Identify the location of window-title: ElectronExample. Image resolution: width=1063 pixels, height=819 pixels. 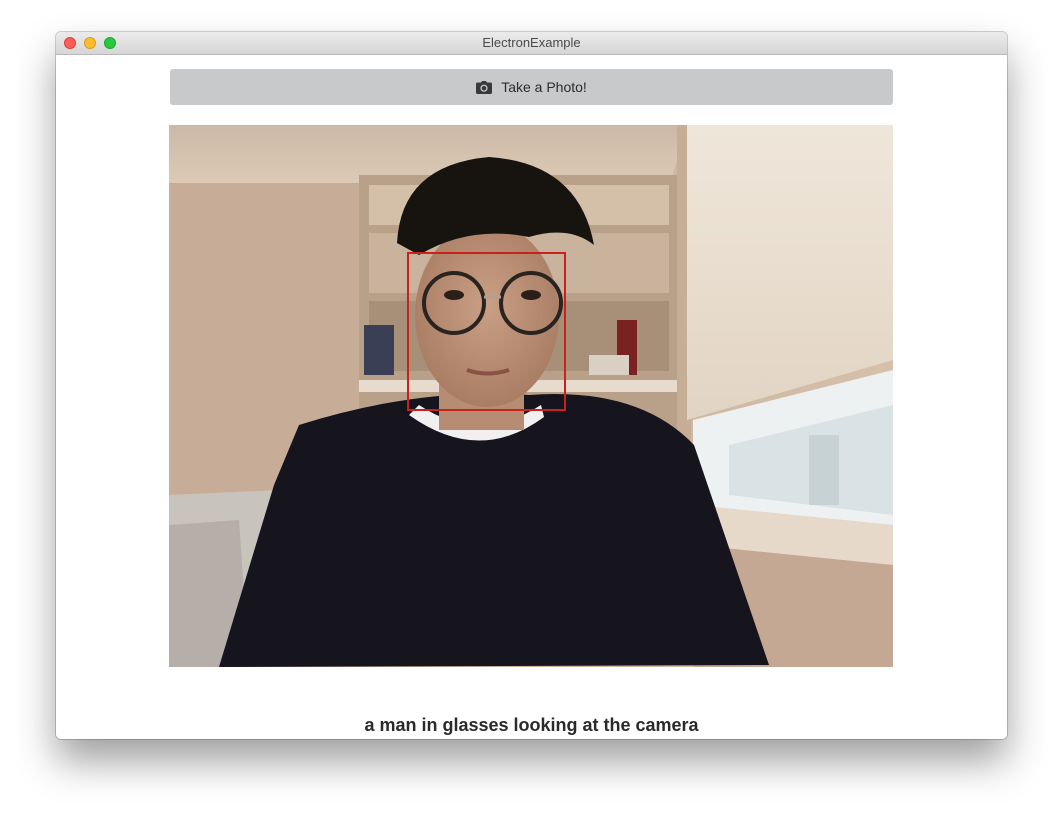
(531, 42).